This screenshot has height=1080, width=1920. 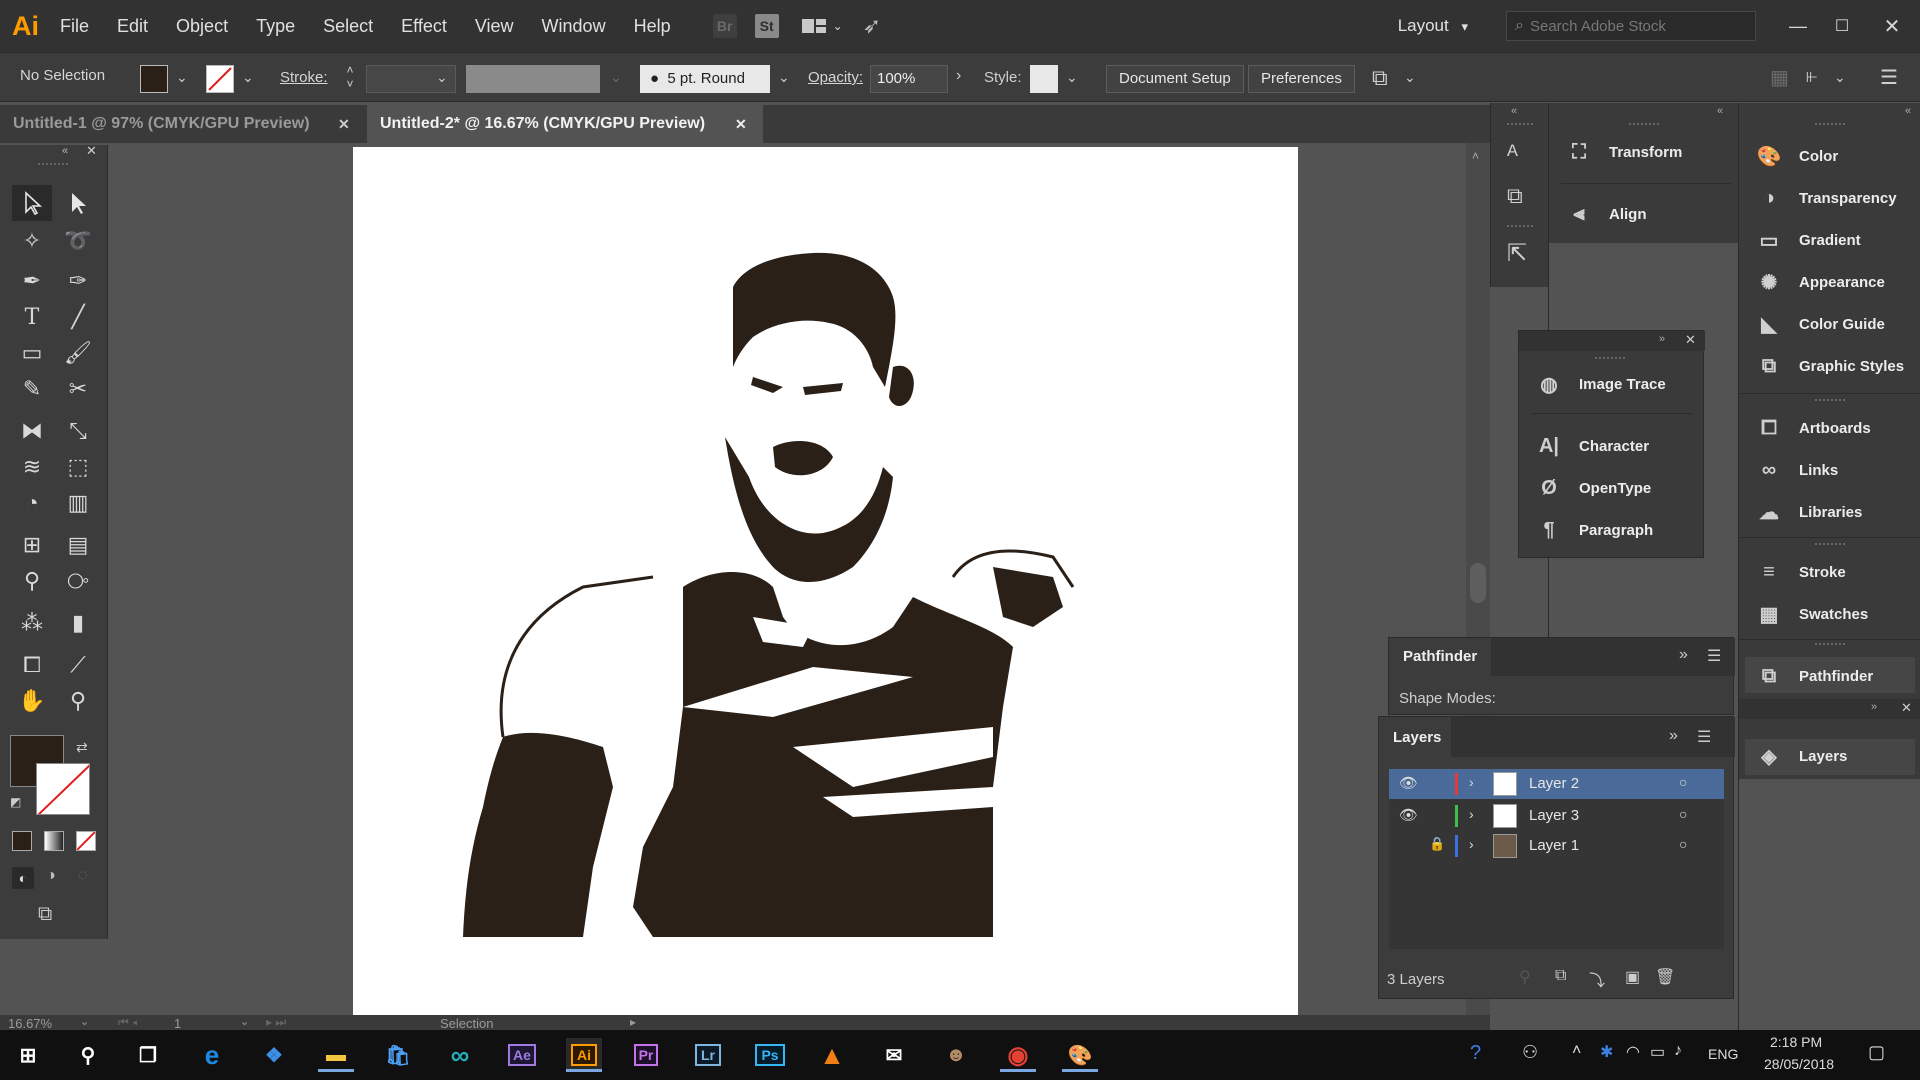 What do you see at coordinates (276, 1022) in the screenshot?
I see `next-artboard-icon: ▸ ⏭` at bounding box center [276, 1022].